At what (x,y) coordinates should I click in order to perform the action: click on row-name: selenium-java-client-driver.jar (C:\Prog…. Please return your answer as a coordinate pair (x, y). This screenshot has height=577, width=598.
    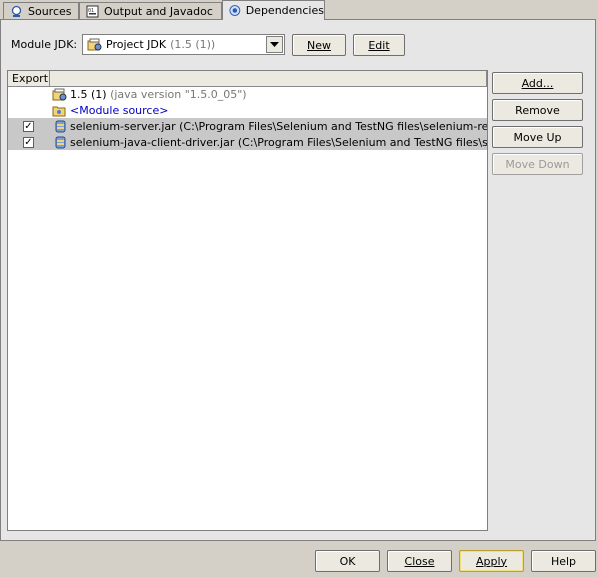
    Looking at the image, I should click on (279, 142).